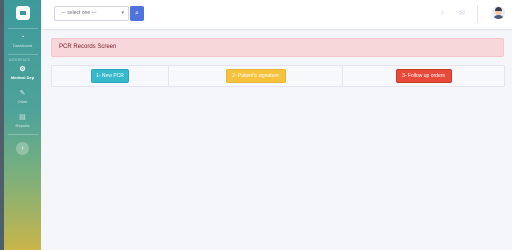 This screenshot has width=512, height=250. I want to click on sidebar-item-label: Dashboard, so click(22, 45).